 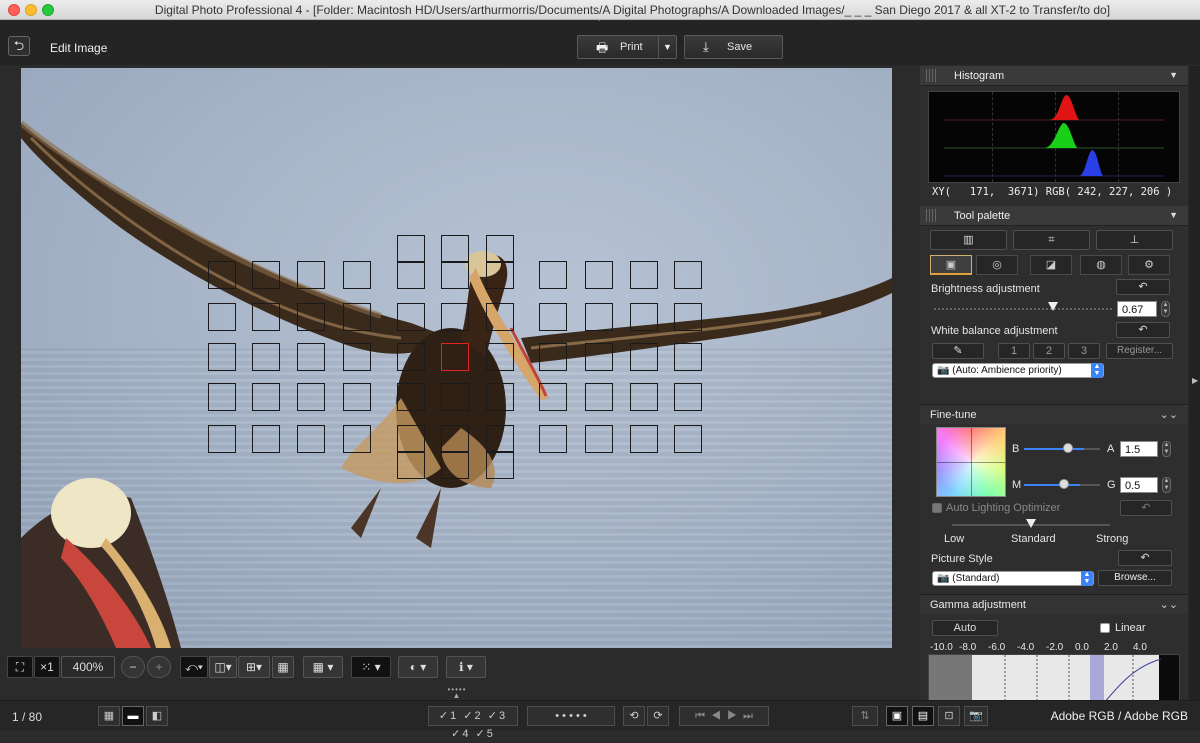 I want to click on ba-input: 1.5, so click(x=1139, y=449).